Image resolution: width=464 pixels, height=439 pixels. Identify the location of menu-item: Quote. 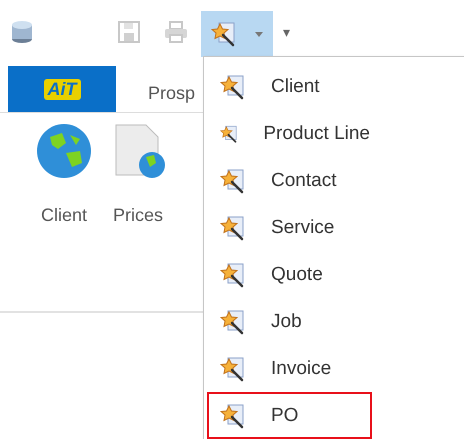
(289, 274).